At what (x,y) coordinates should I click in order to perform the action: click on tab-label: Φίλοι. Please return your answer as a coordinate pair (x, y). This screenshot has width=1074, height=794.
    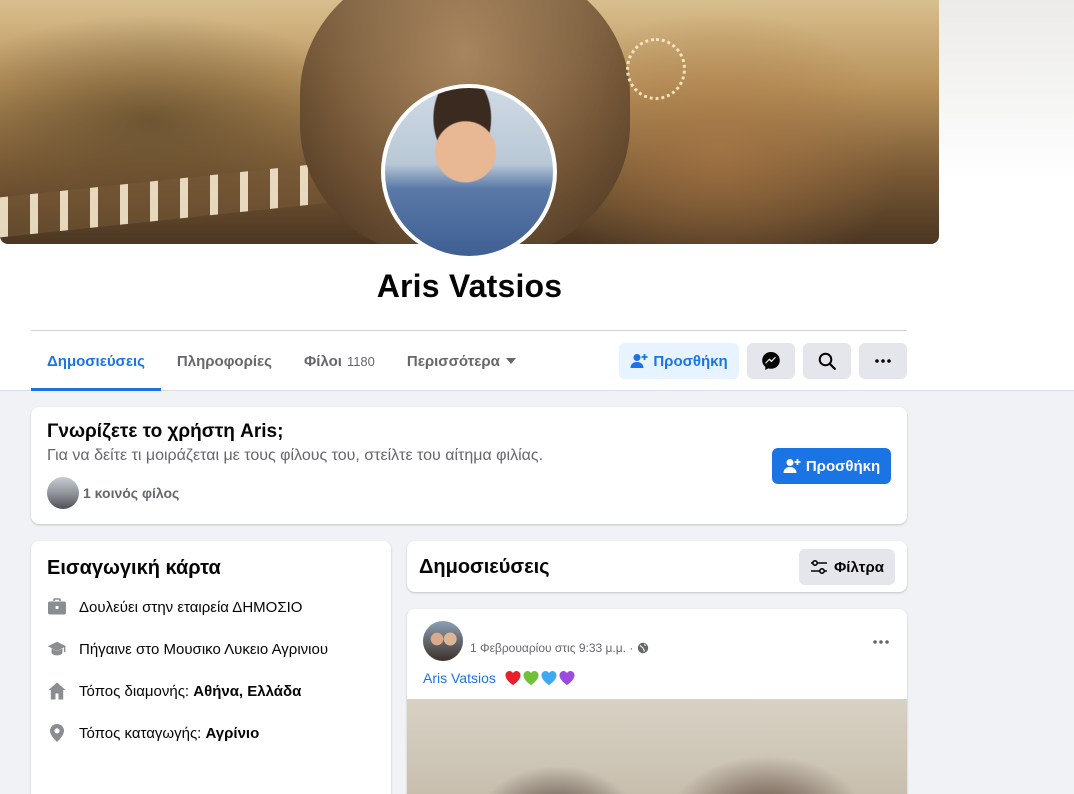
    Looking at the image, I should click on (322, 361).